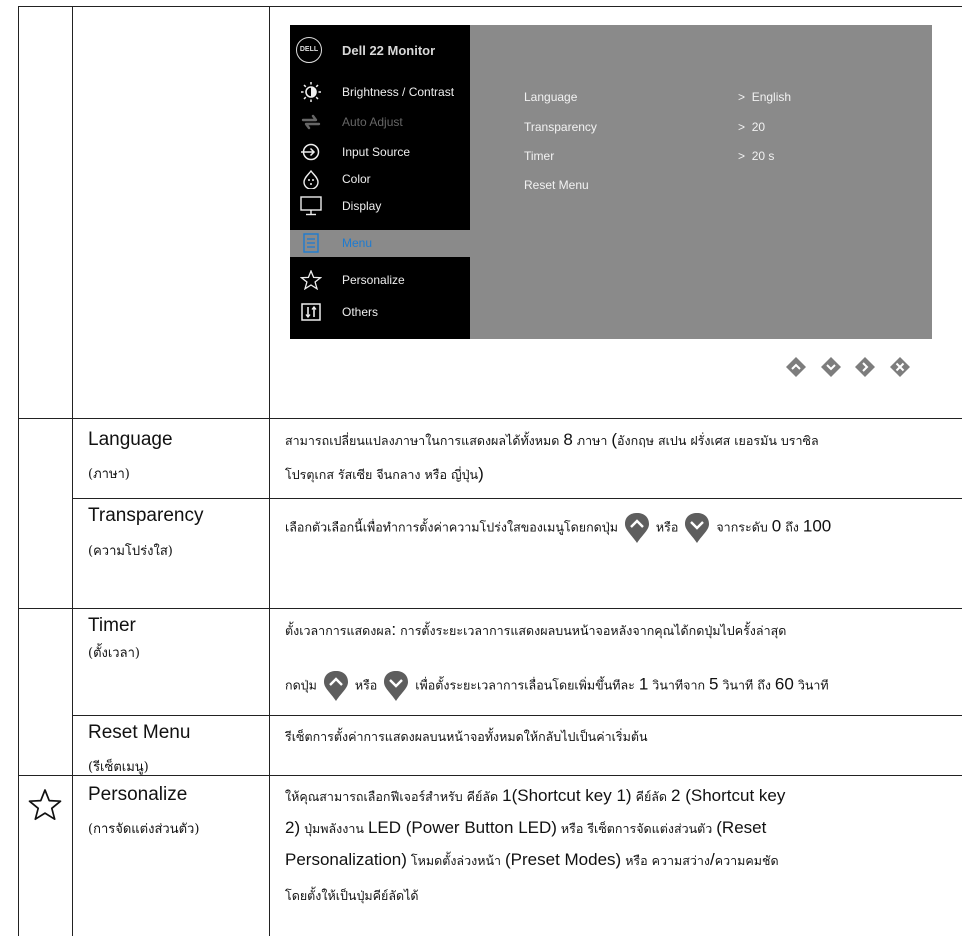 This screenshot has width=962, height=936. Describe the element at coordinates (380, 179) in the screenshot. I see `osd-item-color: Color` at that location.